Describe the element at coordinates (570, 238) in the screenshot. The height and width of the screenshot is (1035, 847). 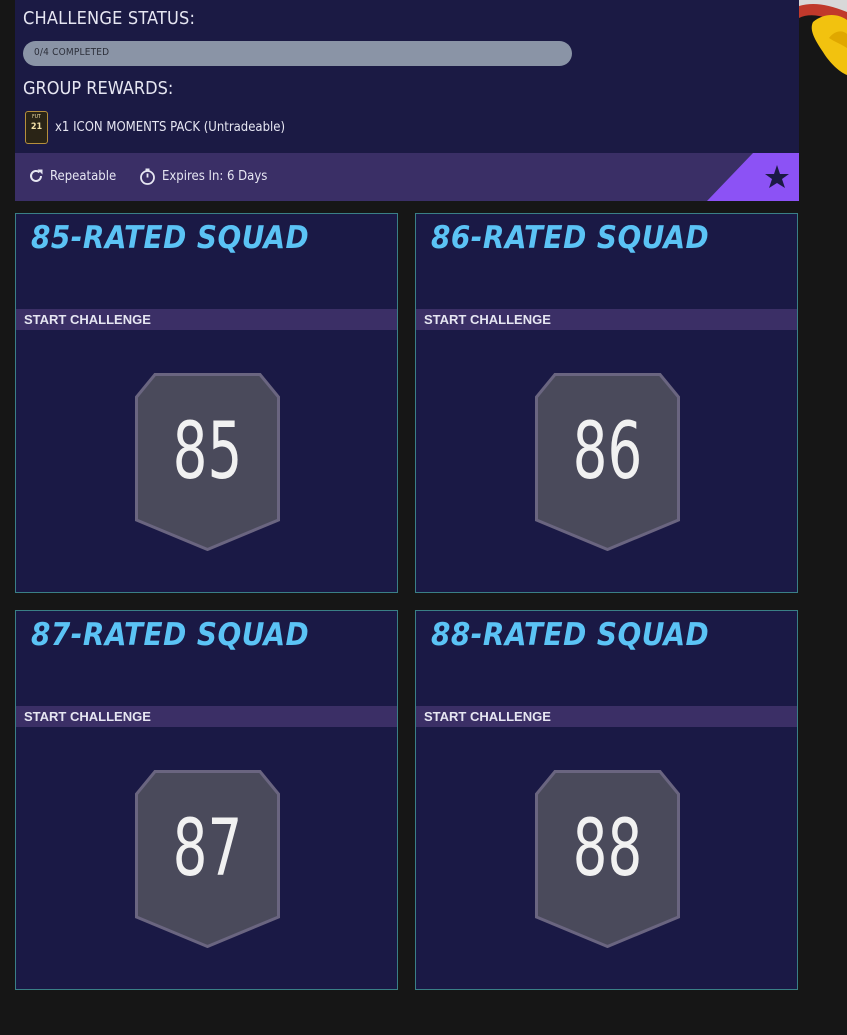
I see `card-title: 86-RATED SQUAD` at that location.